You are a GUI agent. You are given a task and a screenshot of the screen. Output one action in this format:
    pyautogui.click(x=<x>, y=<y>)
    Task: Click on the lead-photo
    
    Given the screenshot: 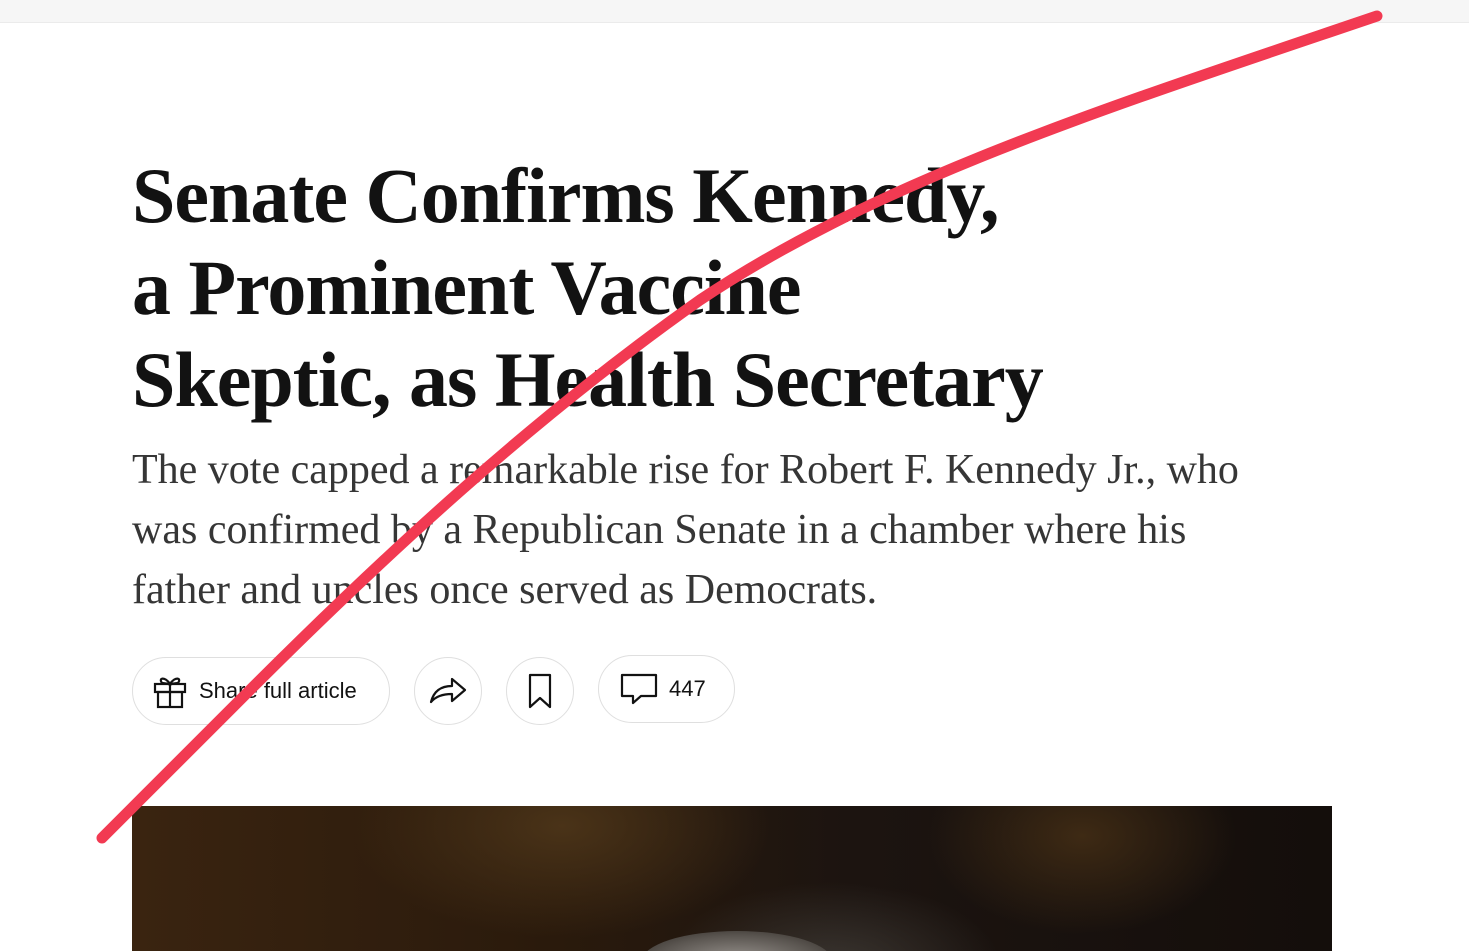 What is the action you would take?
    pyautogui.click(x=732, y=878)
    